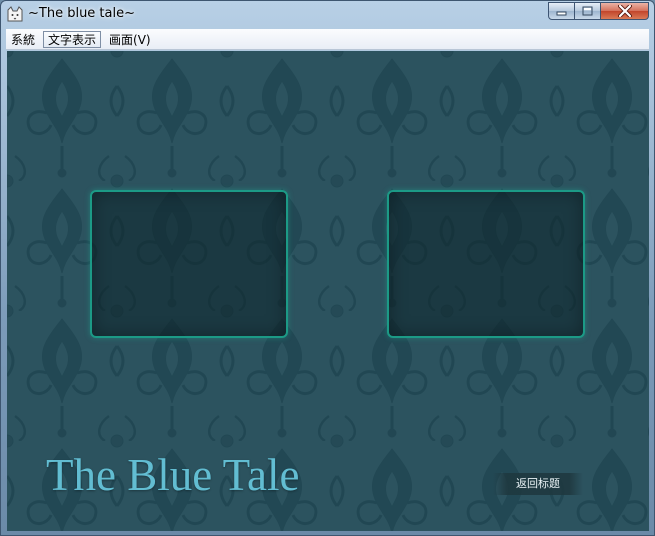 The image size is (655, 536). What do you see at coordinates (327, 39) in the screenshot?
I see `menu-bar: 系統 文字表示 画面(V)` at bounding box center [327, 39].